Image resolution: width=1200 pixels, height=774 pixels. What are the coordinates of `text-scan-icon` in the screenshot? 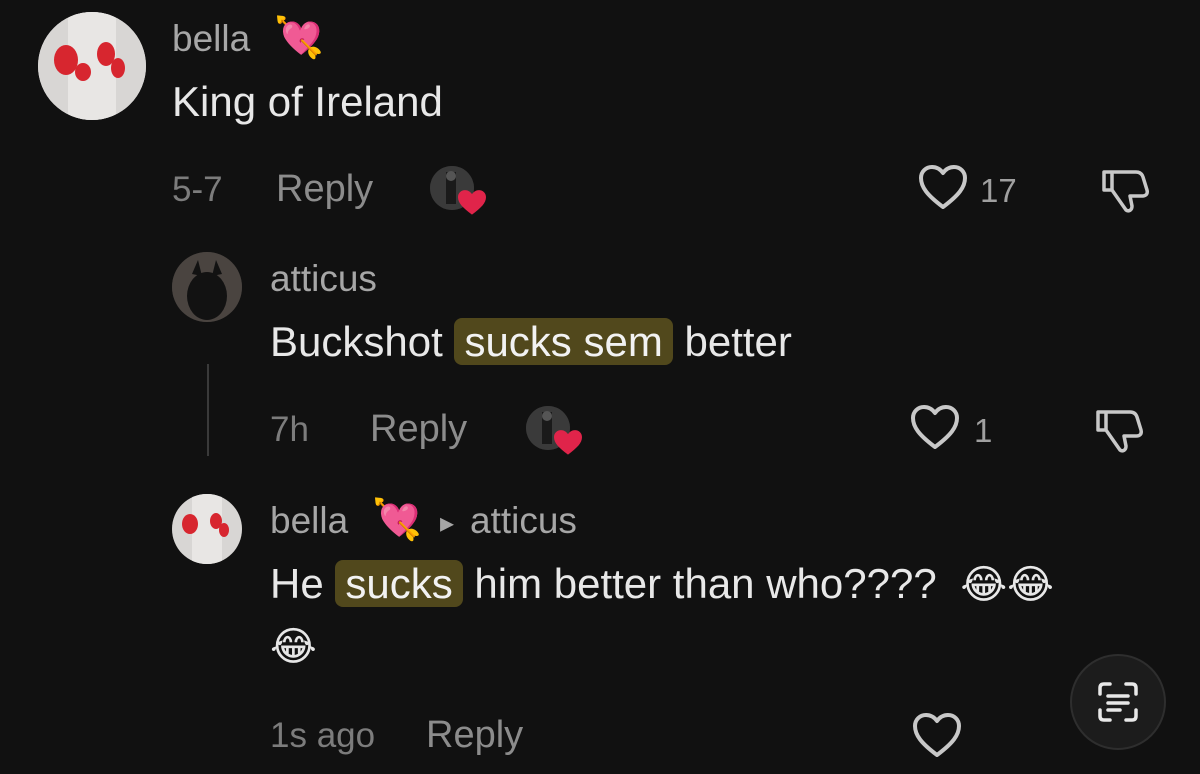 It's located at (1118, 702).